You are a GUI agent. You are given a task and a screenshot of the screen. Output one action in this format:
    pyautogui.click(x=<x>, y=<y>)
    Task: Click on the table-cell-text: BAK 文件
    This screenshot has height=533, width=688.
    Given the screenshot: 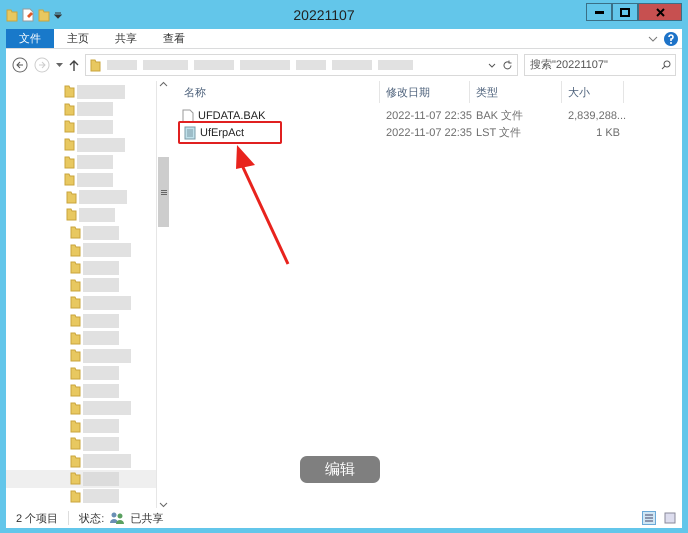 What is the action you would take?
    pyautogui.click(x=499, y=115)
    